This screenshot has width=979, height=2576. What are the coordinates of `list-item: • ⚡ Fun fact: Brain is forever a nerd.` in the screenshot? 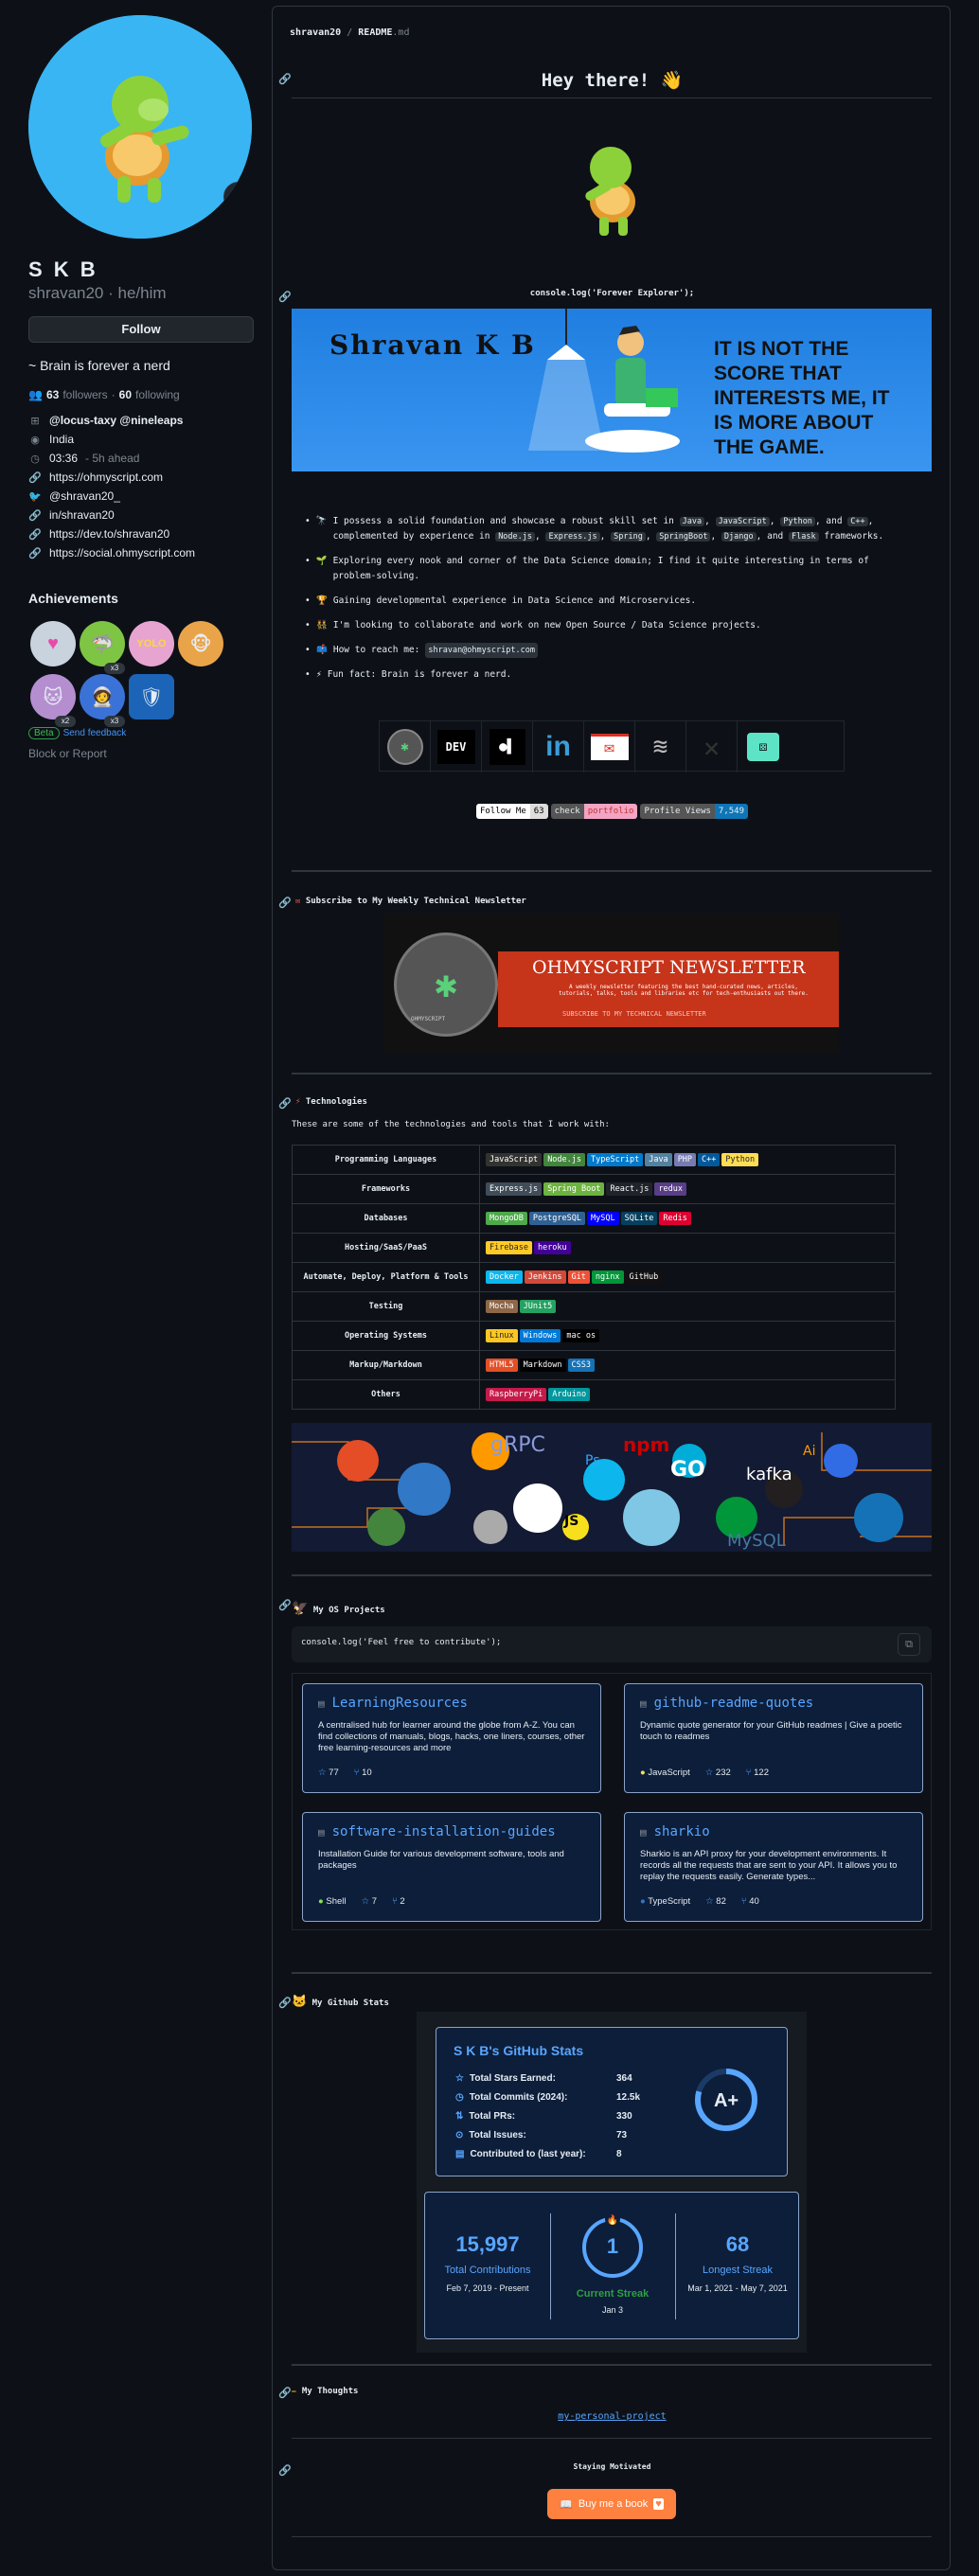 It's located at (408, 675).